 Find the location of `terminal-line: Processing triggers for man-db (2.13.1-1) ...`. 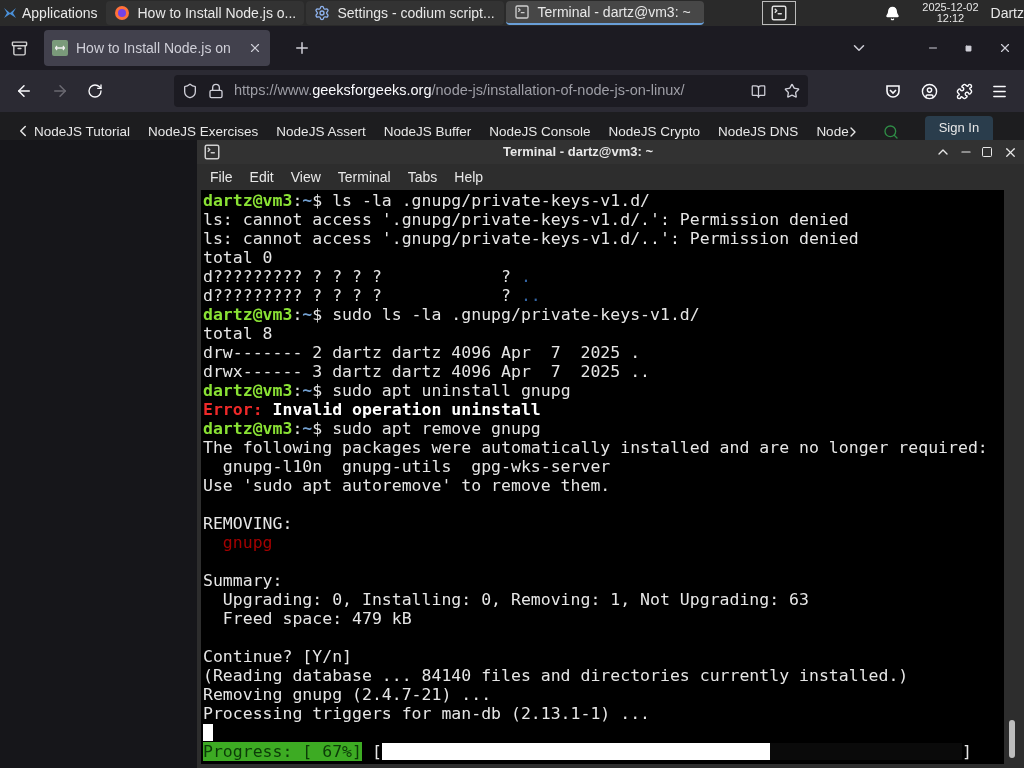

terminal-line: Processing triggers for man-db (2.13.1-1) ... is located at coordinates (427, 713).